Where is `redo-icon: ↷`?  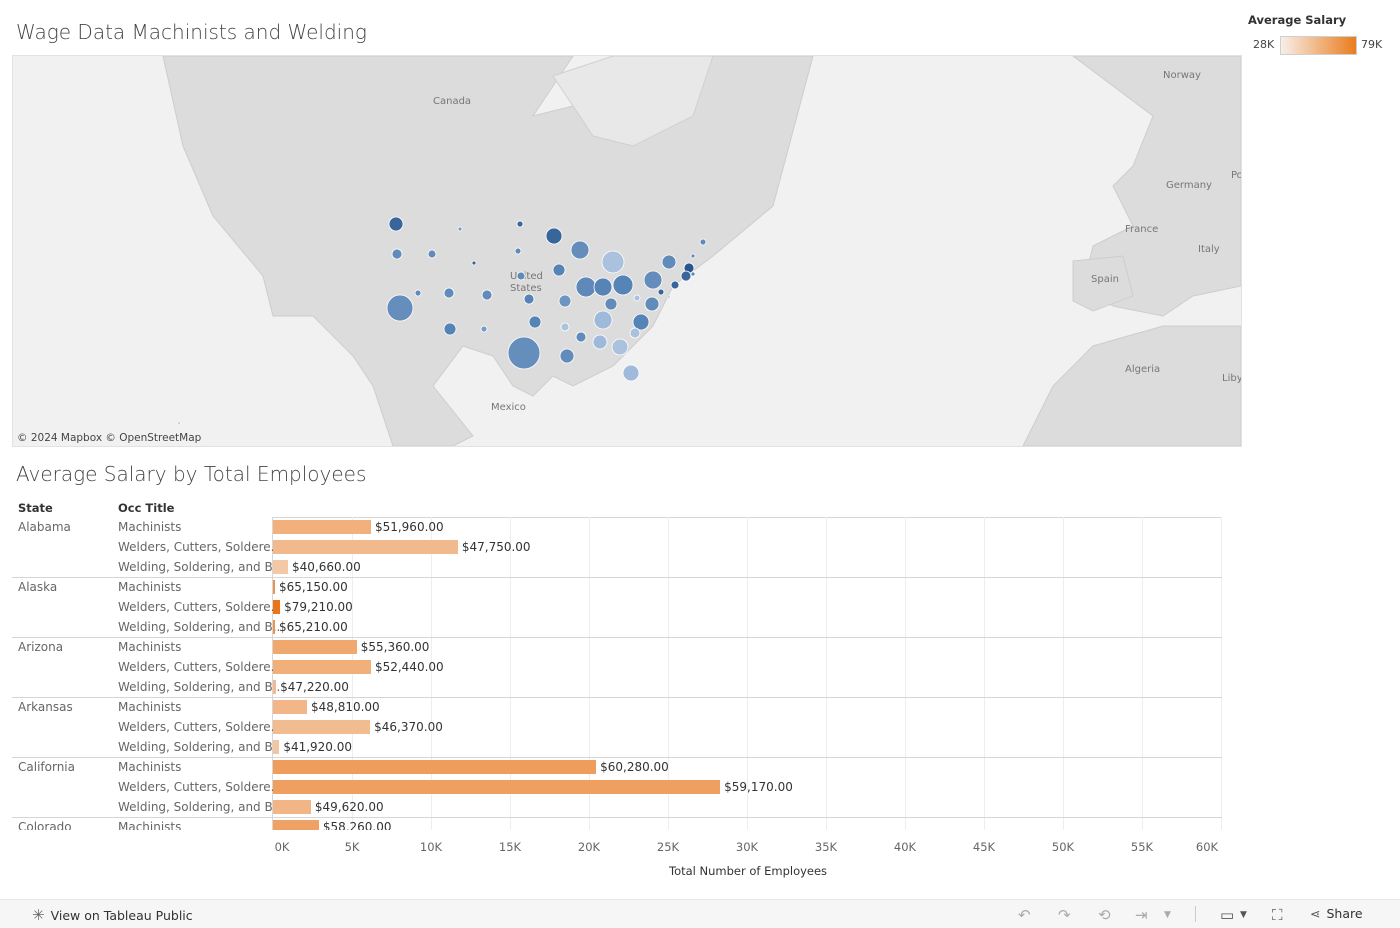
redo-icon: ↷ is located at coordinates (1064, 915).